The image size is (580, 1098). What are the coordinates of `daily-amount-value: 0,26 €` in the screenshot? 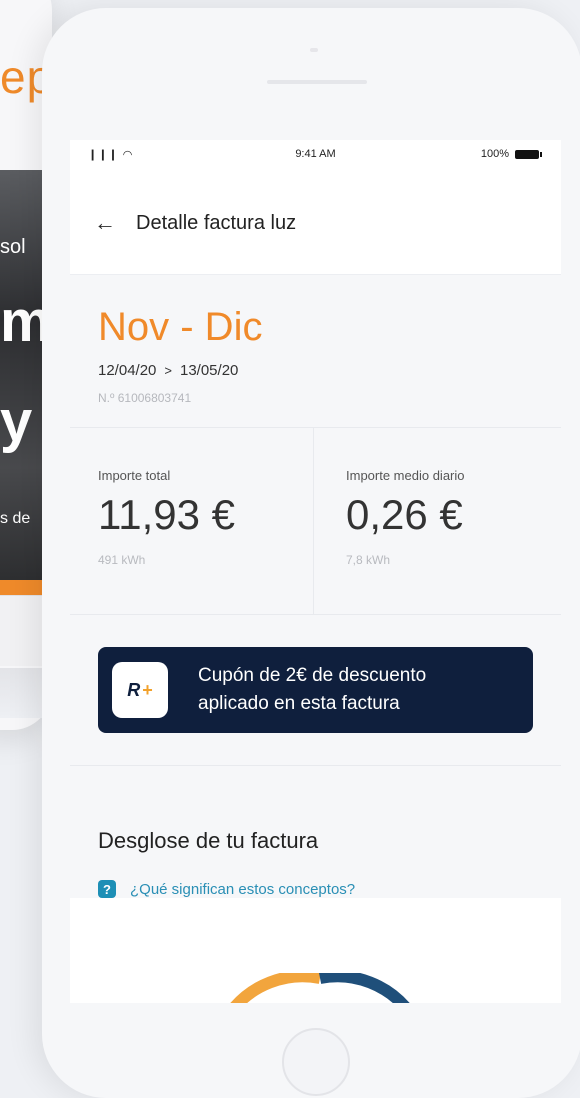 It's located at (404, 514).